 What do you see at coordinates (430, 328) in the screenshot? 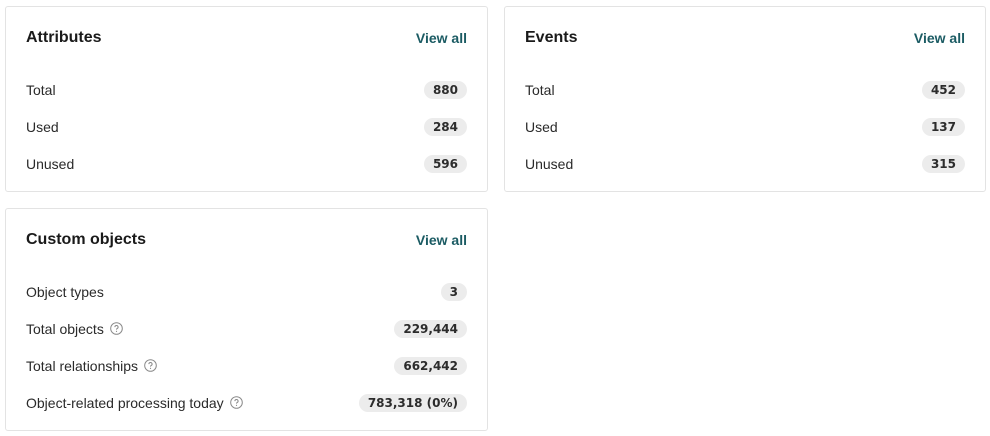
I see `count-badge: 229,444` at bounding box center [430, 328].